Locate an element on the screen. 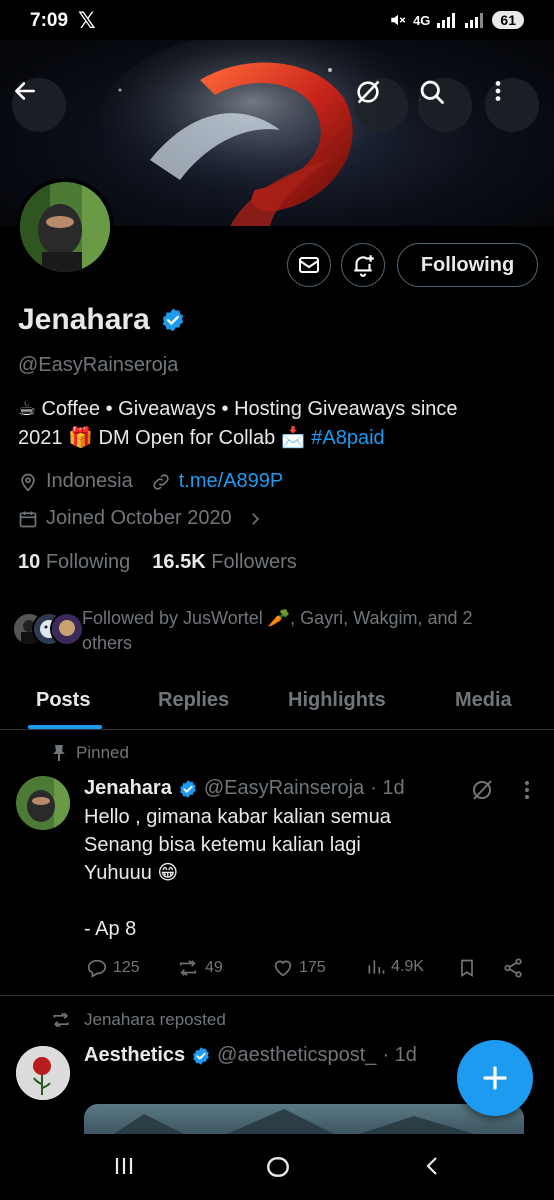 Image resolution: width=554 pixels, height=1200 pixels. profile-handle: @EasyRainseroja is located at coordinates (98, 365).